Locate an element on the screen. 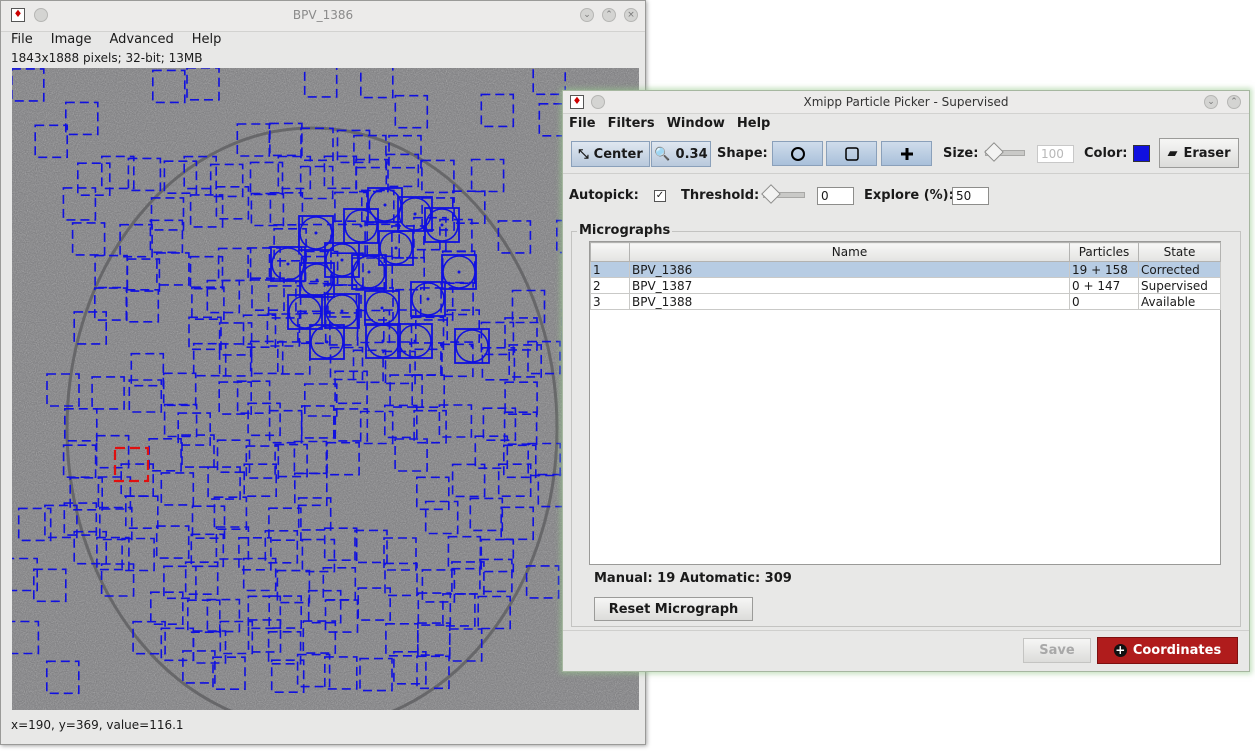  circle-icon is located at coordinates (797, 153).